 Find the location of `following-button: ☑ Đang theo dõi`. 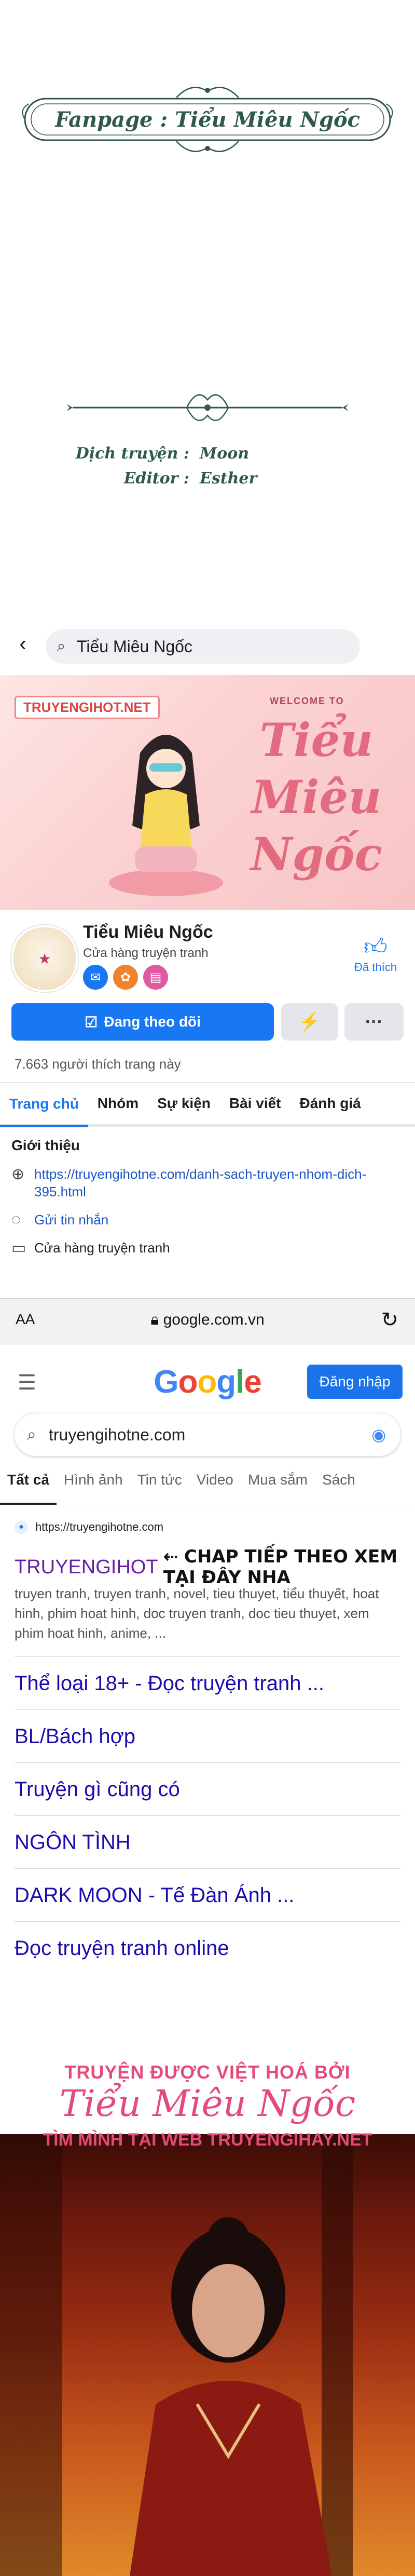

following-button: ☑ Đang theo dõi is located at coordinates (142, 1022).